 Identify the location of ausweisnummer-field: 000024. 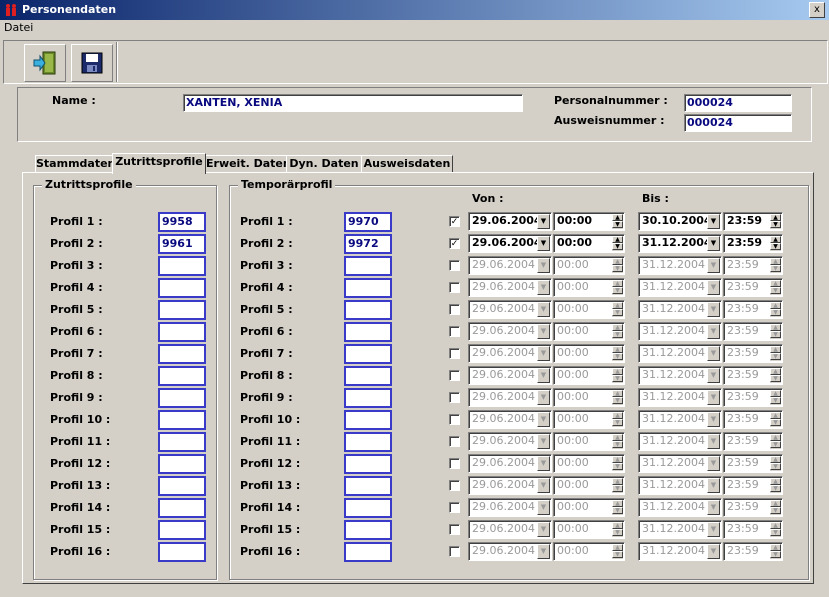
(738, 123).